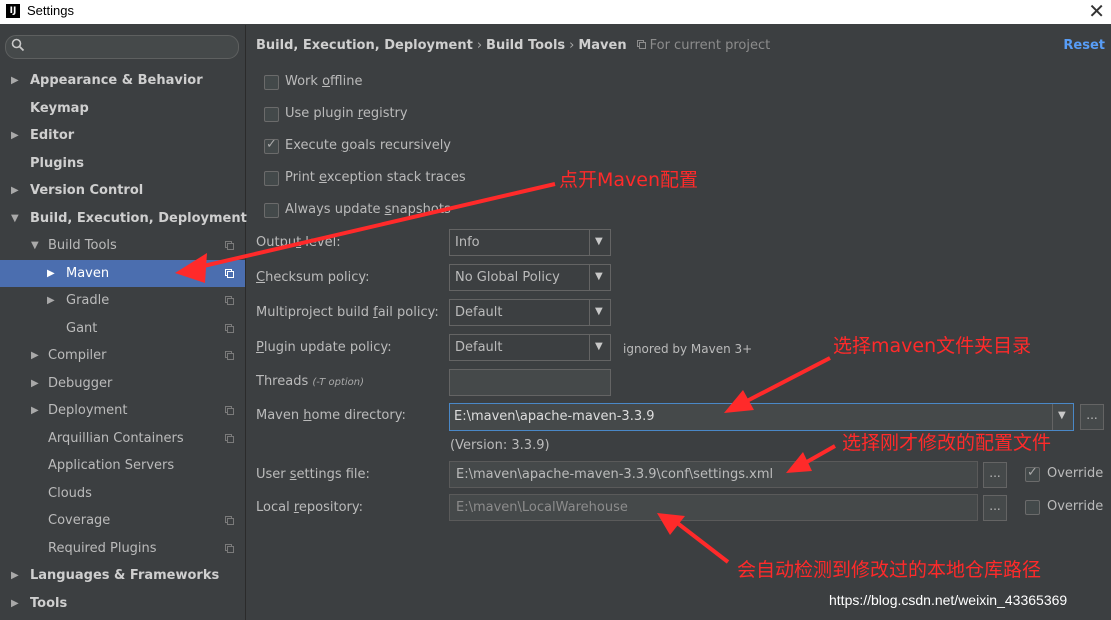 This screenshot has height=620, width=1111. Describe the element at coordinates (629, 180) in the screenshot. I see `annotation-open-maven: 点开Maven配置` at that location.